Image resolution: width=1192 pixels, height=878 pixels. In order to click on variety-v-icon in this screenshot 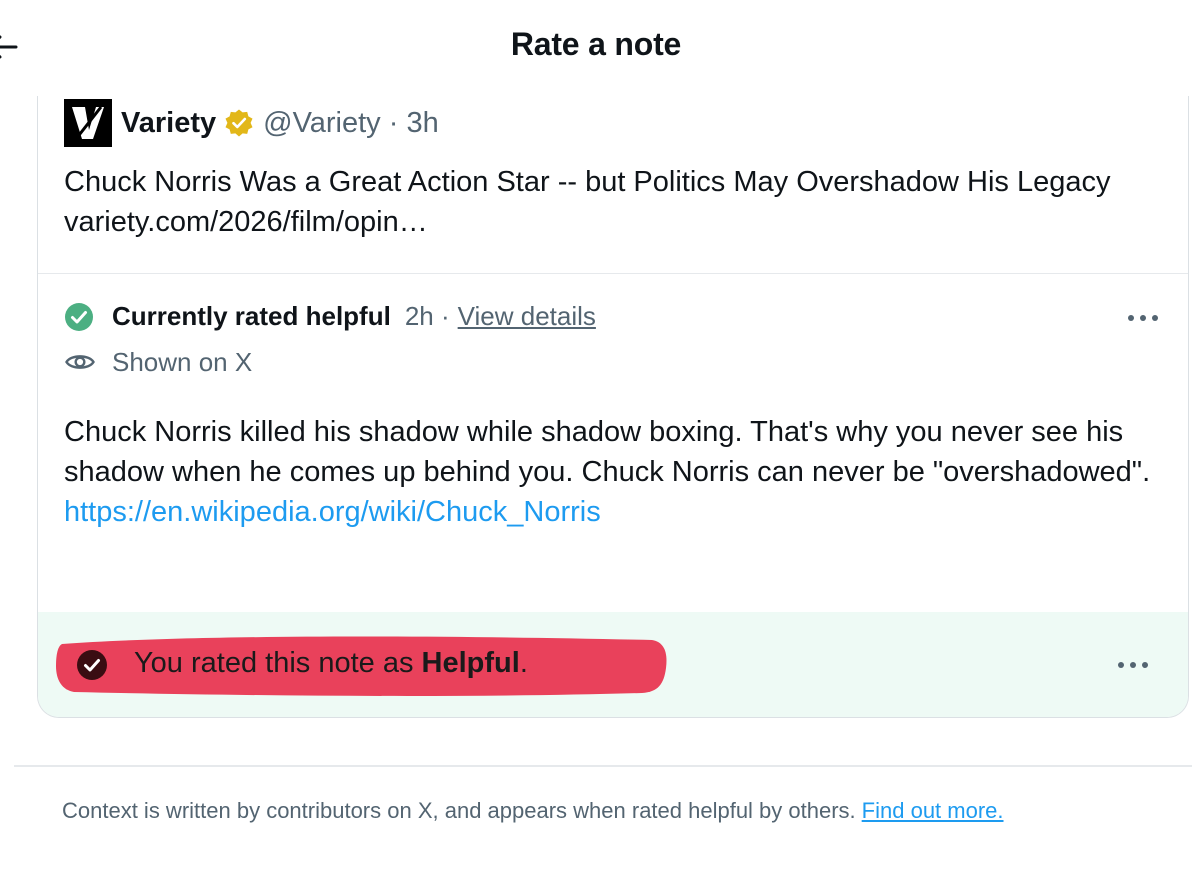, I will do `click(88, 123)`.